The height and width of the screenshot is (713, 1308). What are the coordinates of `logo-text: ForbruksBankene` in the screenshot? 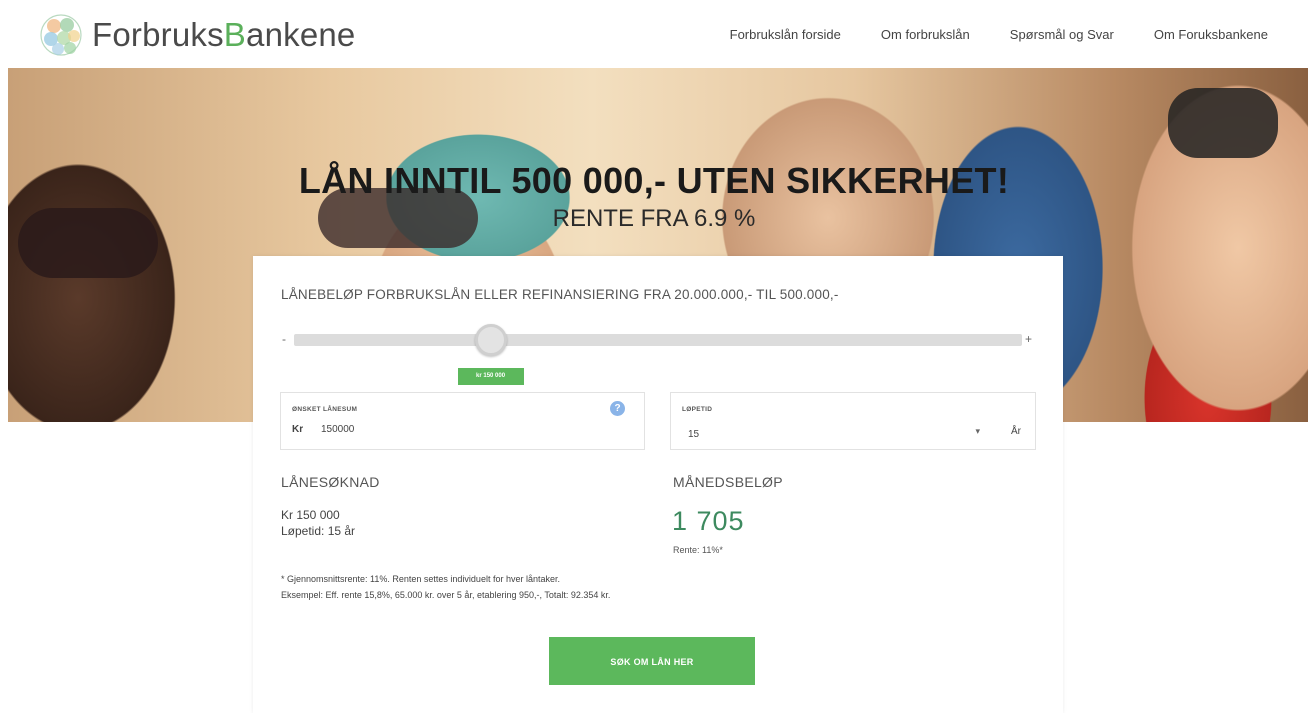 It's located at (224, 34).